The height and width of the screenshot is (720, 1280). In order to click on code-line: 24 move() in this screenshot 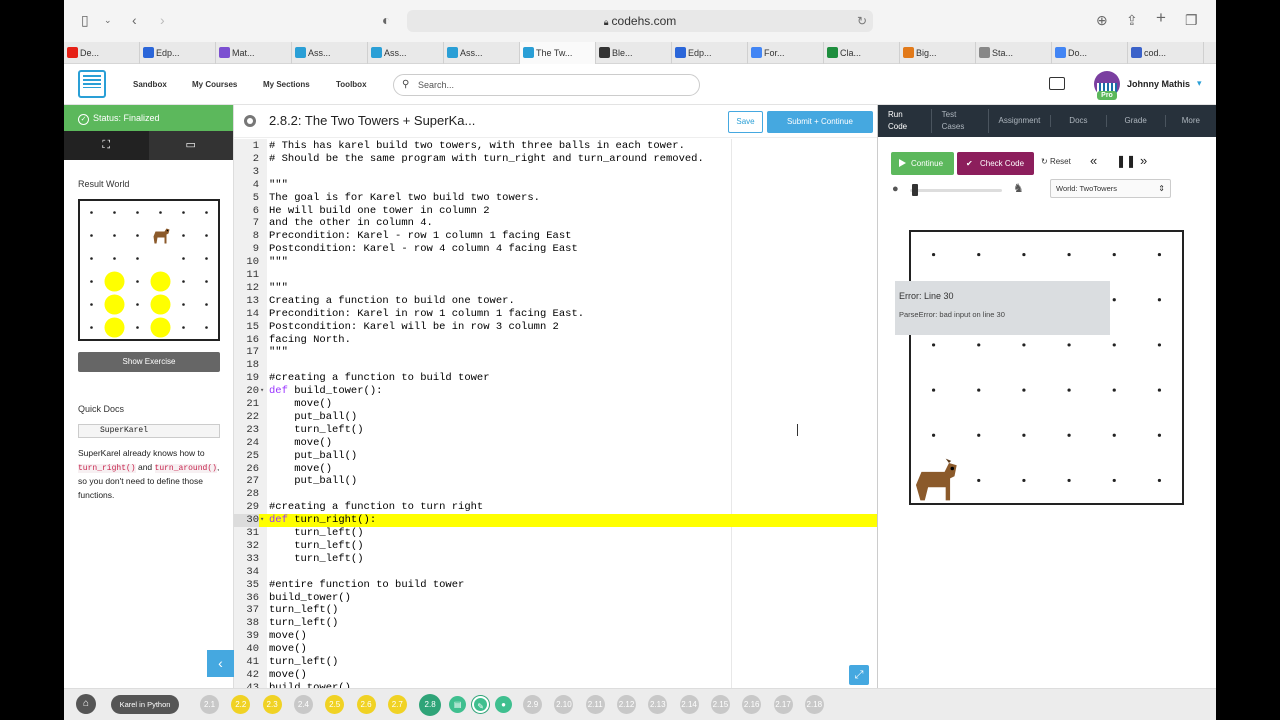, I will do `click(555, 443)`.